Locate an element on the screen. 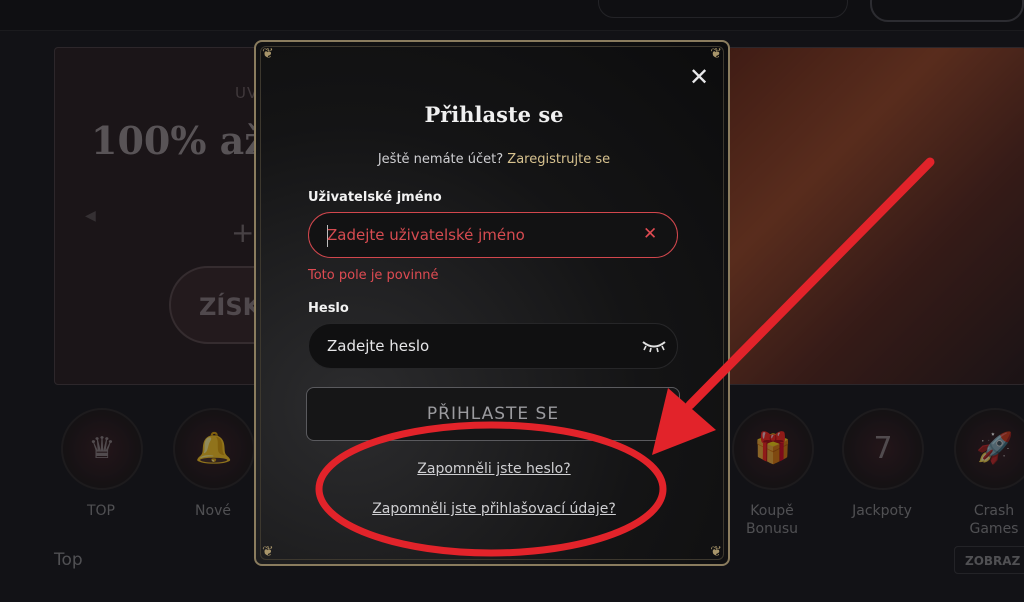  username-field: Zadejte uživatelské jméno ✕ is located at coordinates (493, 235).